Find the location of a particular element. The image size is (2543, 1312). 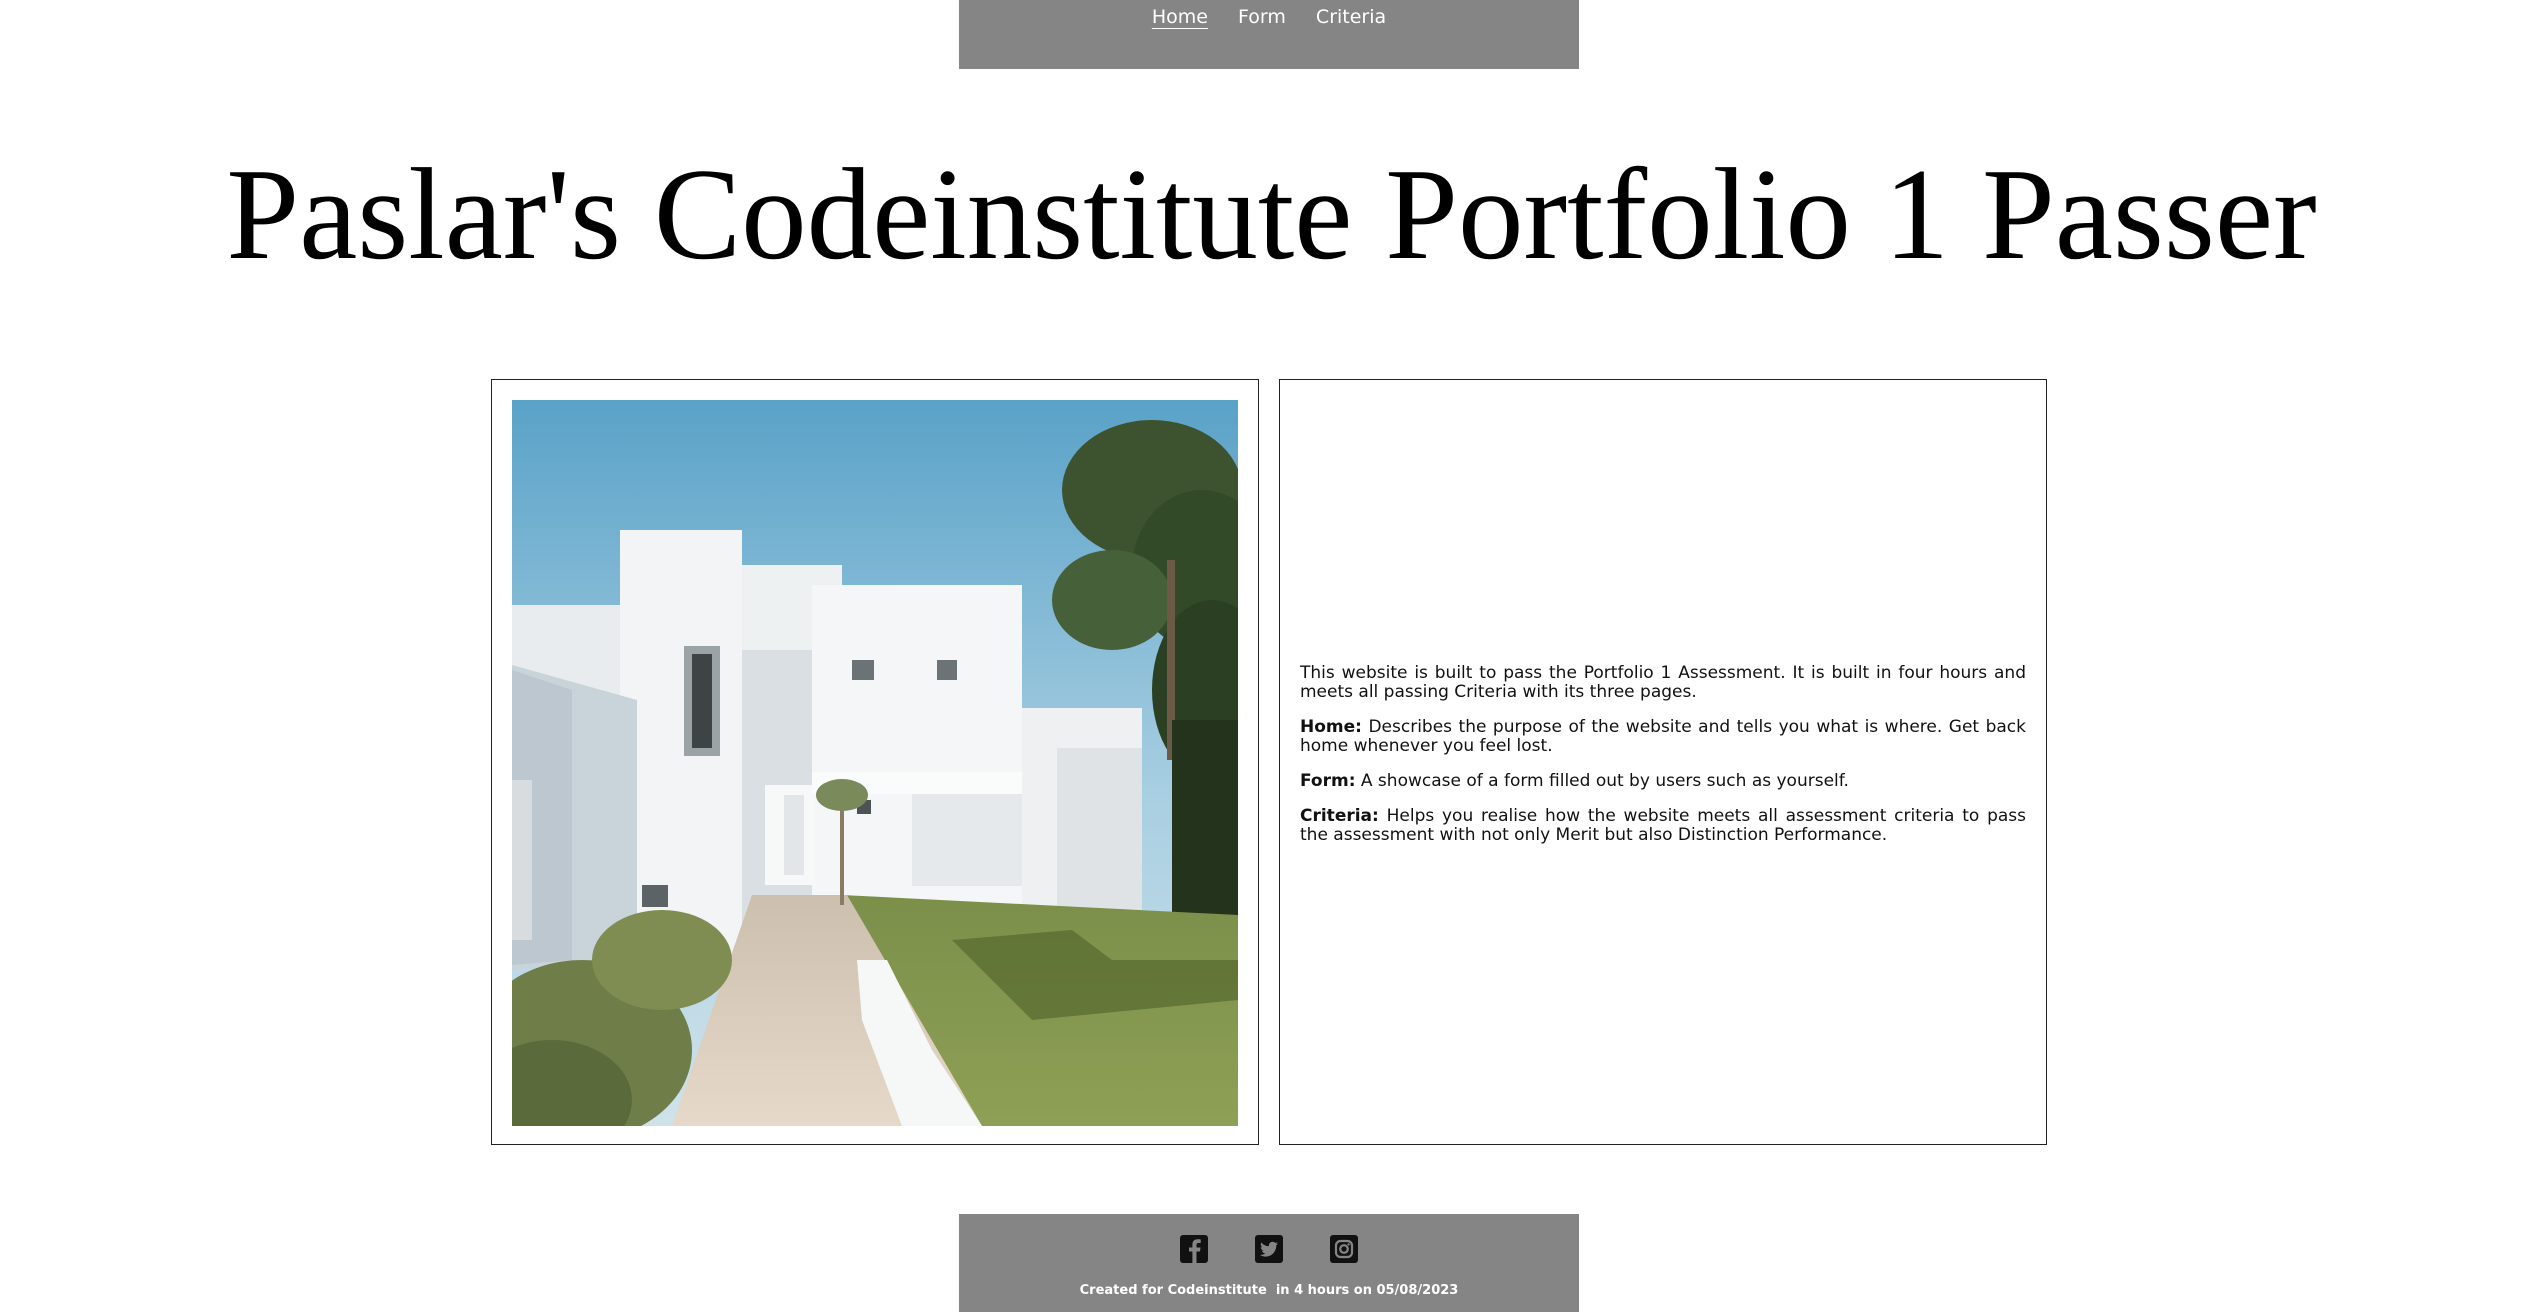

criteria-term: Criteria: is located at coordinates (1339, 815).